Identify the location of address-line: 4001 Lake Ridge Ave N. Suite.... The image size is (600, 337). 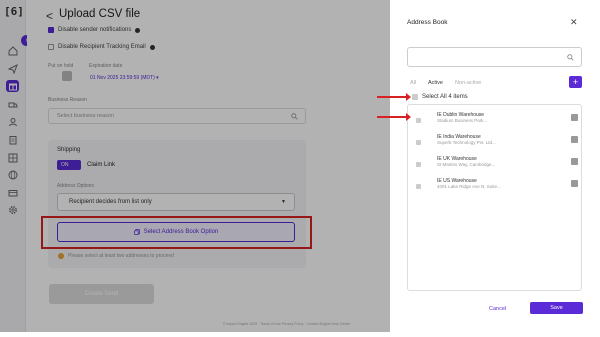
(469, 186).